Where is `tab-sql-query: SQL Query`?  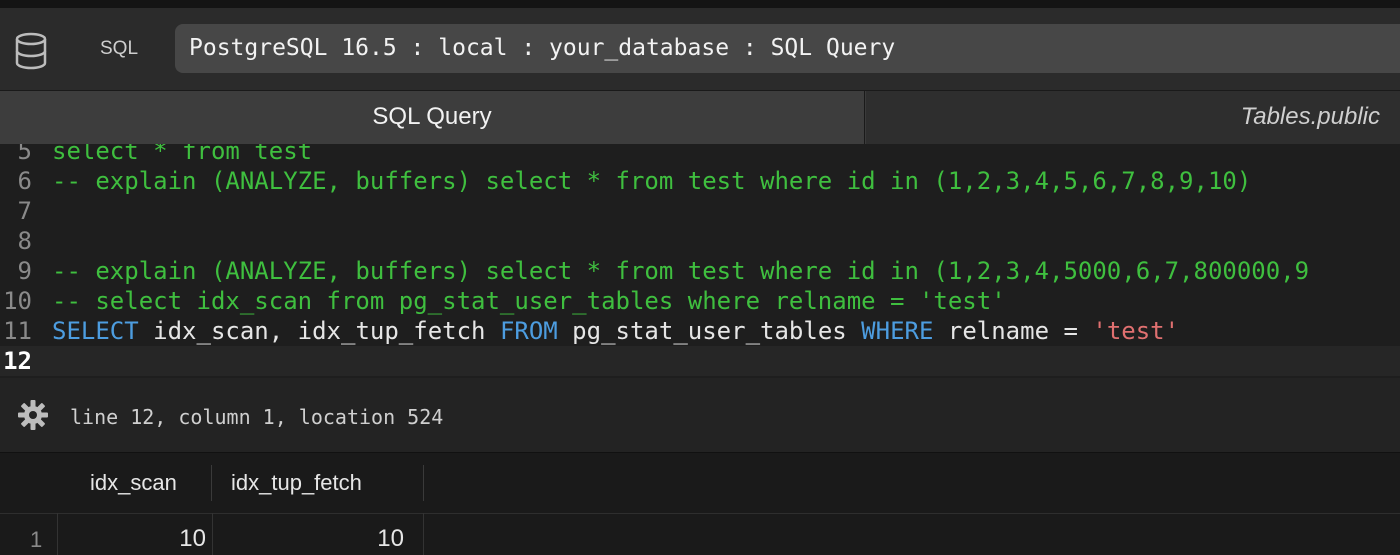 tab-sql-query: SQL Query is located at coordinates (432, 117).